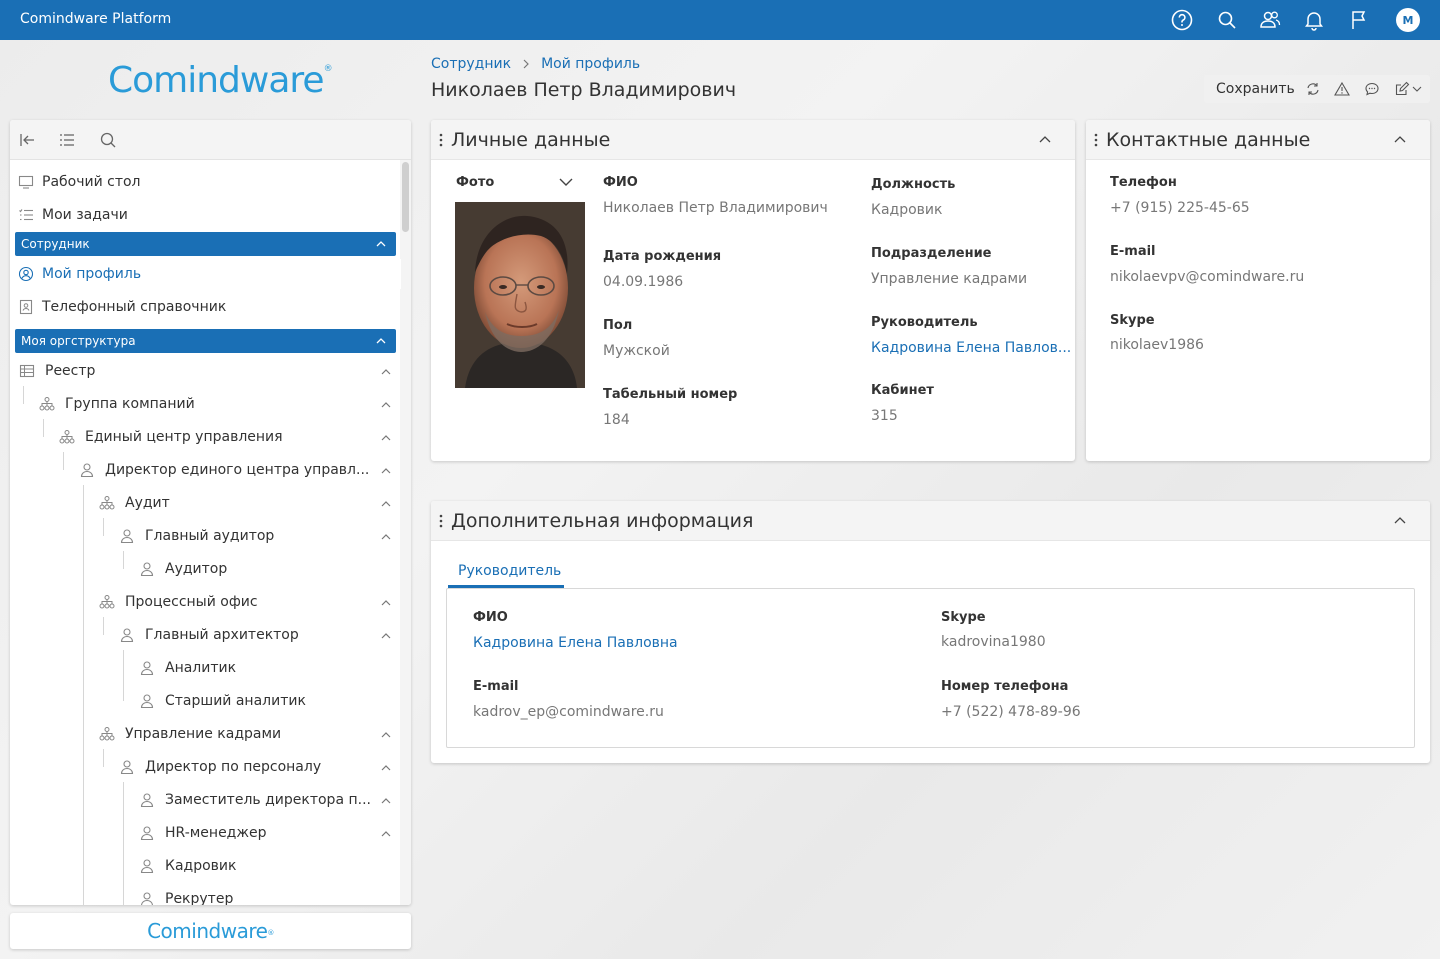  Describe the element at coordinates (509, 571) in the screenshot. I see `tab-manager: Руководитель` at that location.